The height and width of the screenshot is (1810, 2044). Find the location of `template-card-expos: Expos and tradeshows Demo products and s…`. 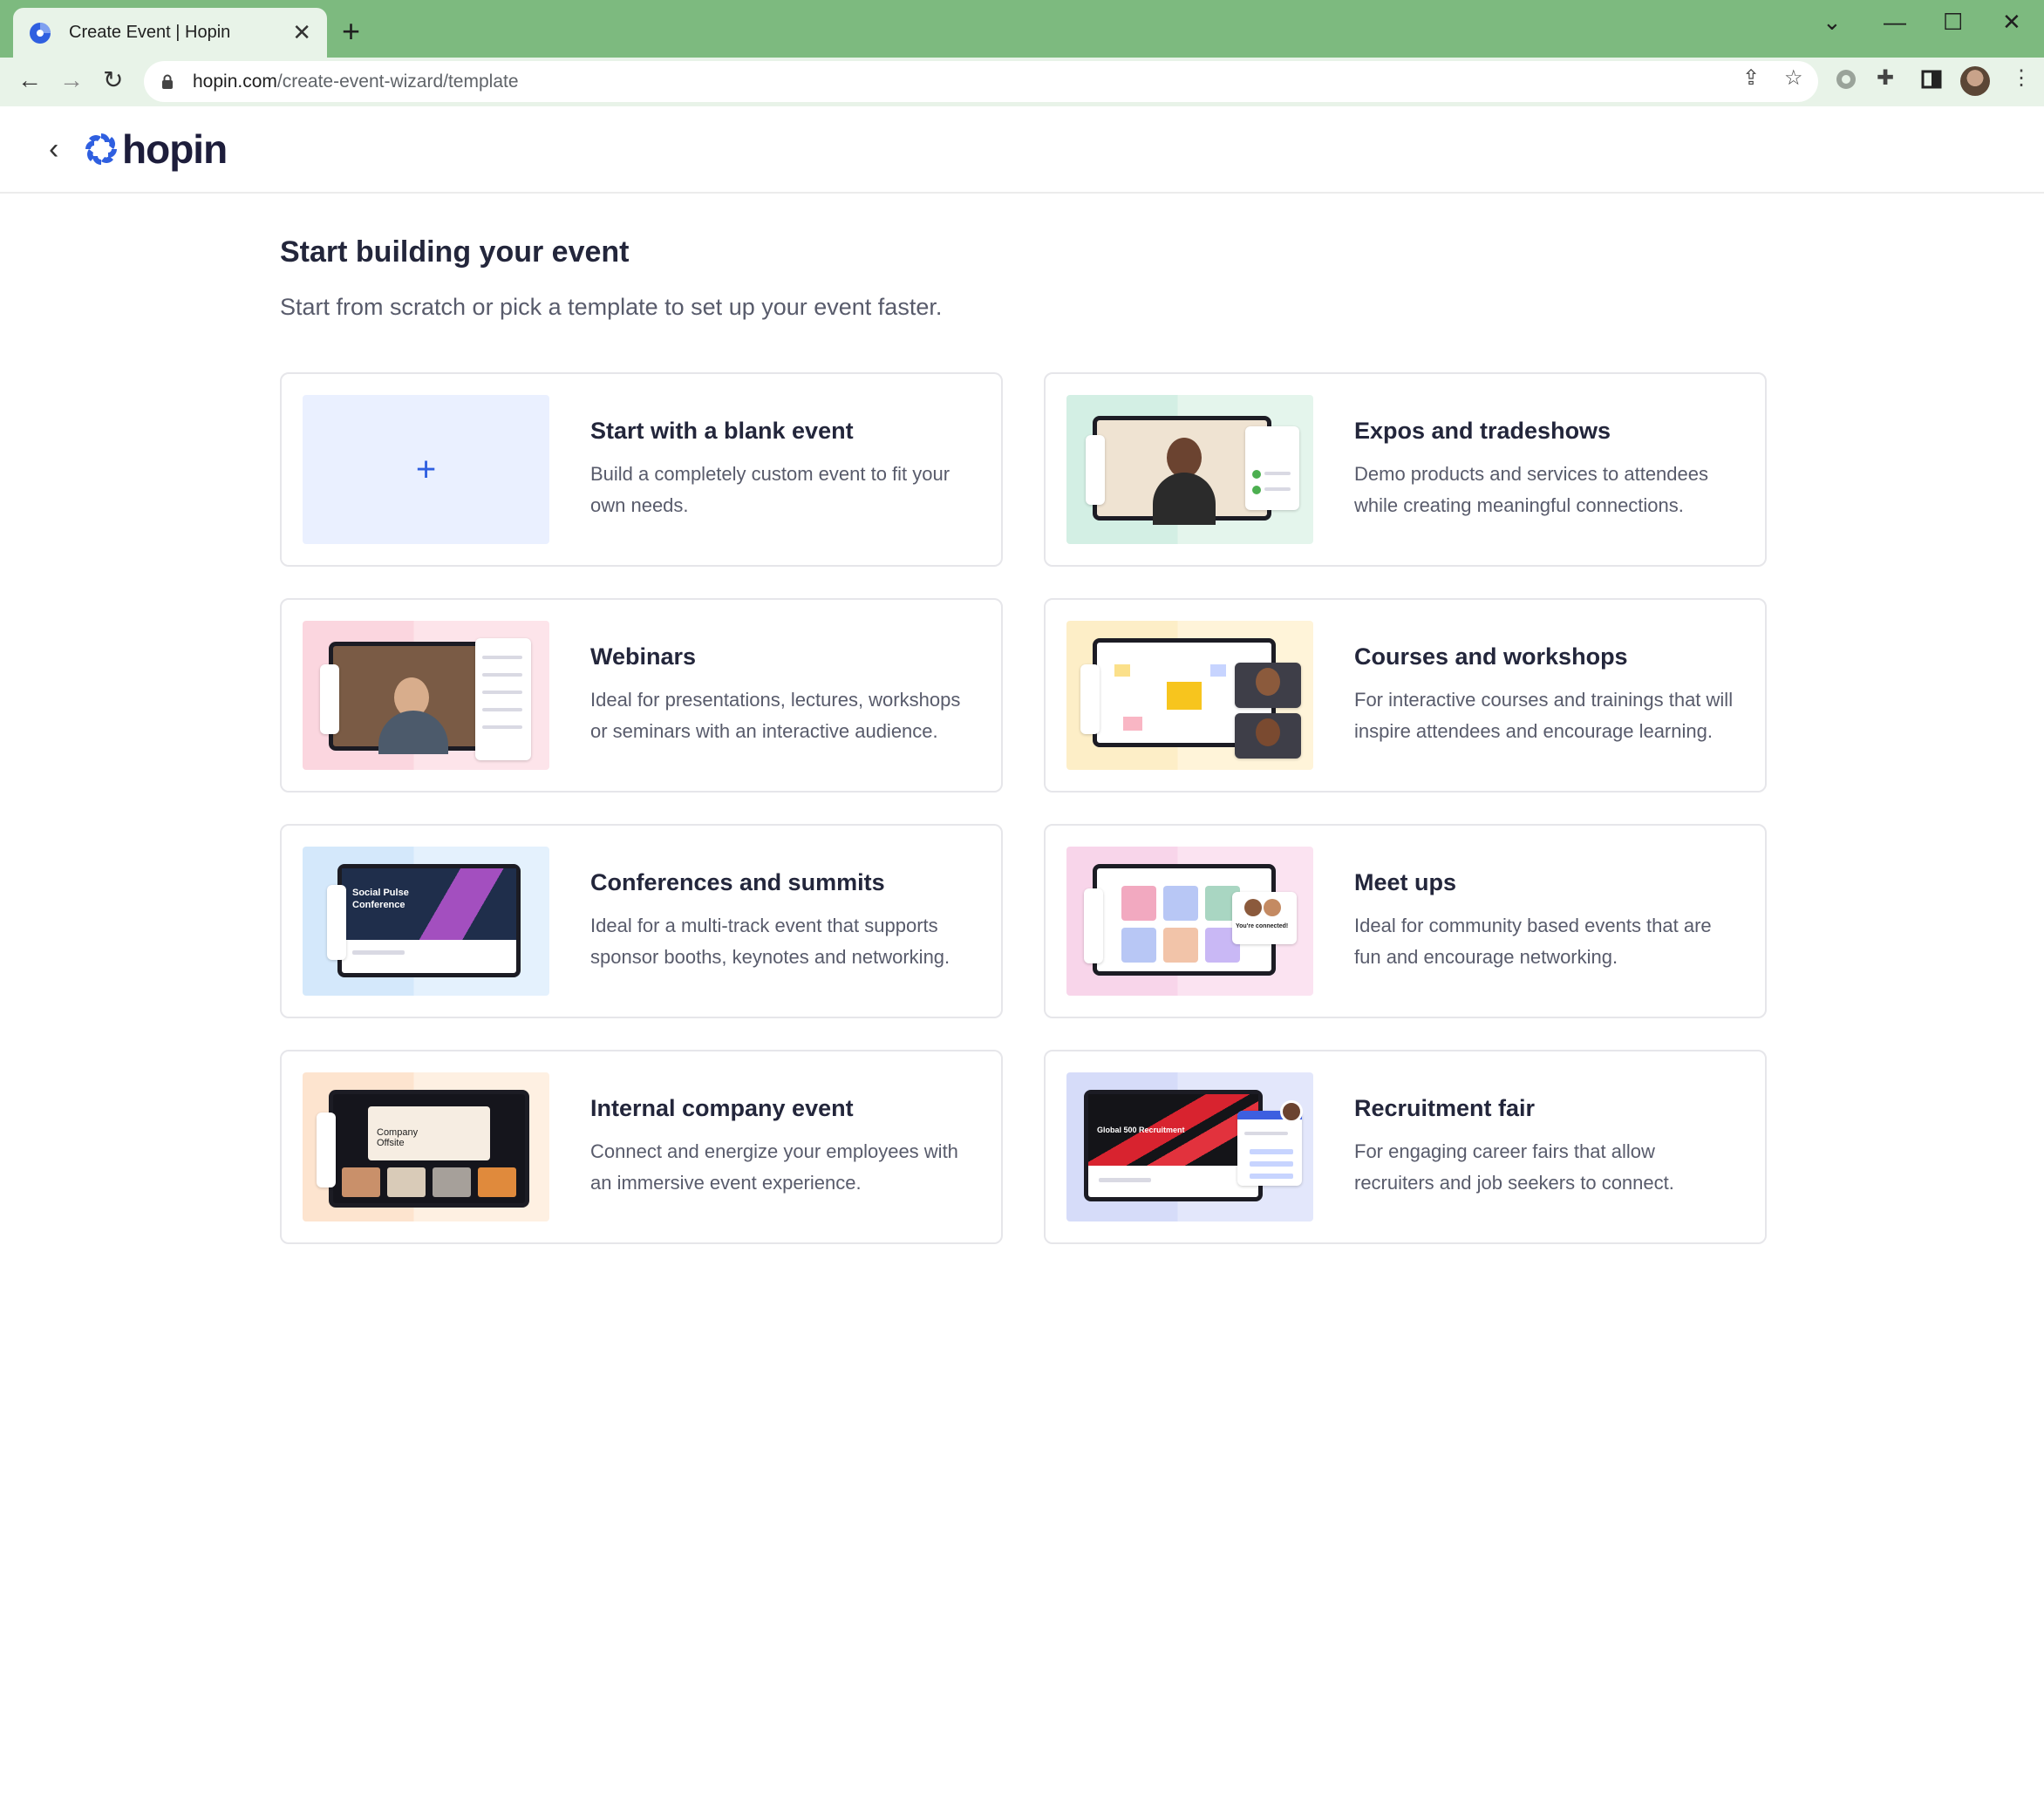

template-card-expos: Expos and tradeshows Demo products and s… is located at coordinates (1405, 469).